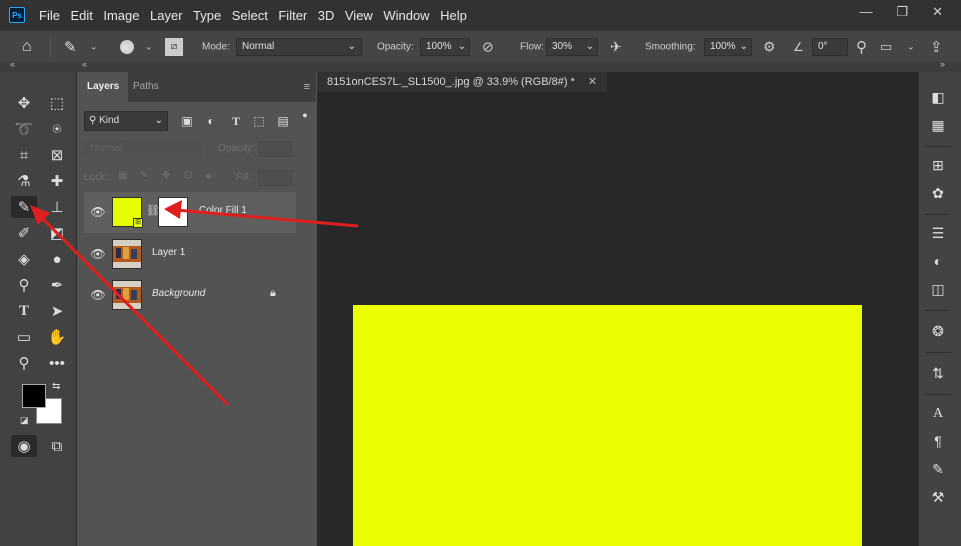 The height and width of the screenshot is (546, 961). What do you see at coordinates (24, 233) in the screenshot?
I see `history-brush-tool-icon: ✐` at bounding box center [24, 233].